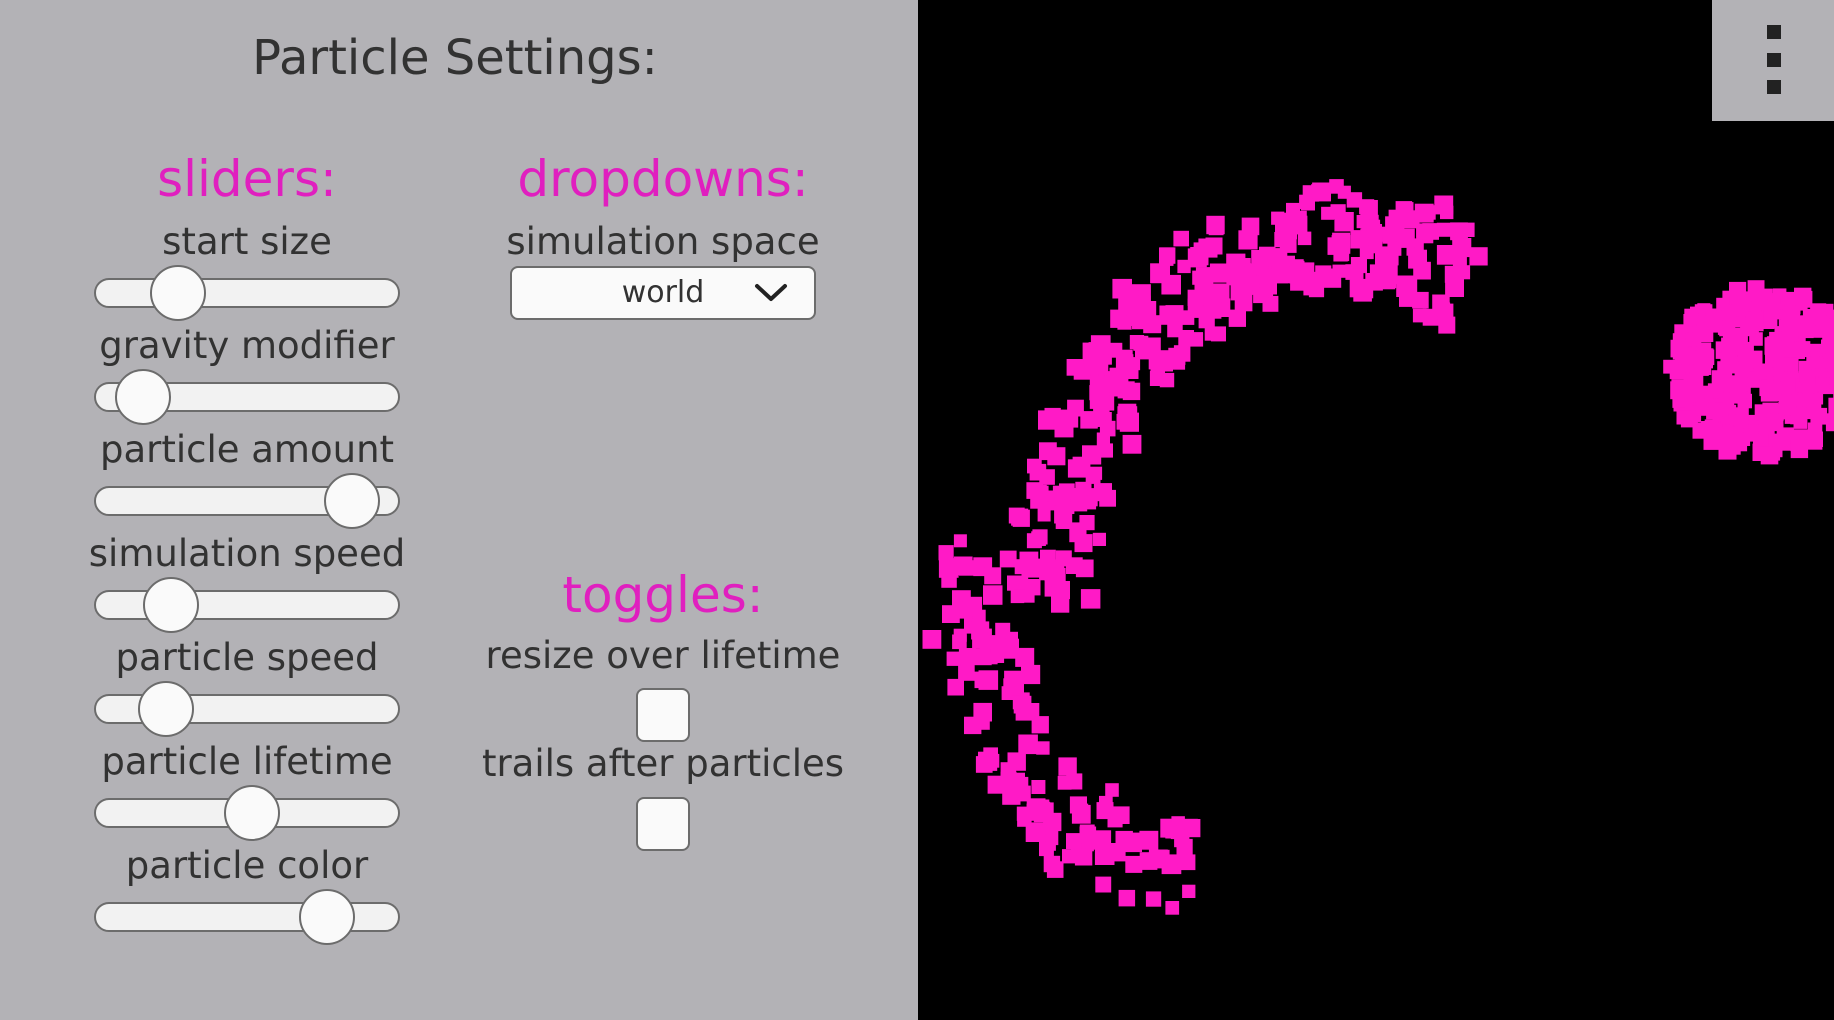 The height and width of the screenshot is (1020, 1834). I want to click on slider-label-start-size: start size, so click(247, 241).